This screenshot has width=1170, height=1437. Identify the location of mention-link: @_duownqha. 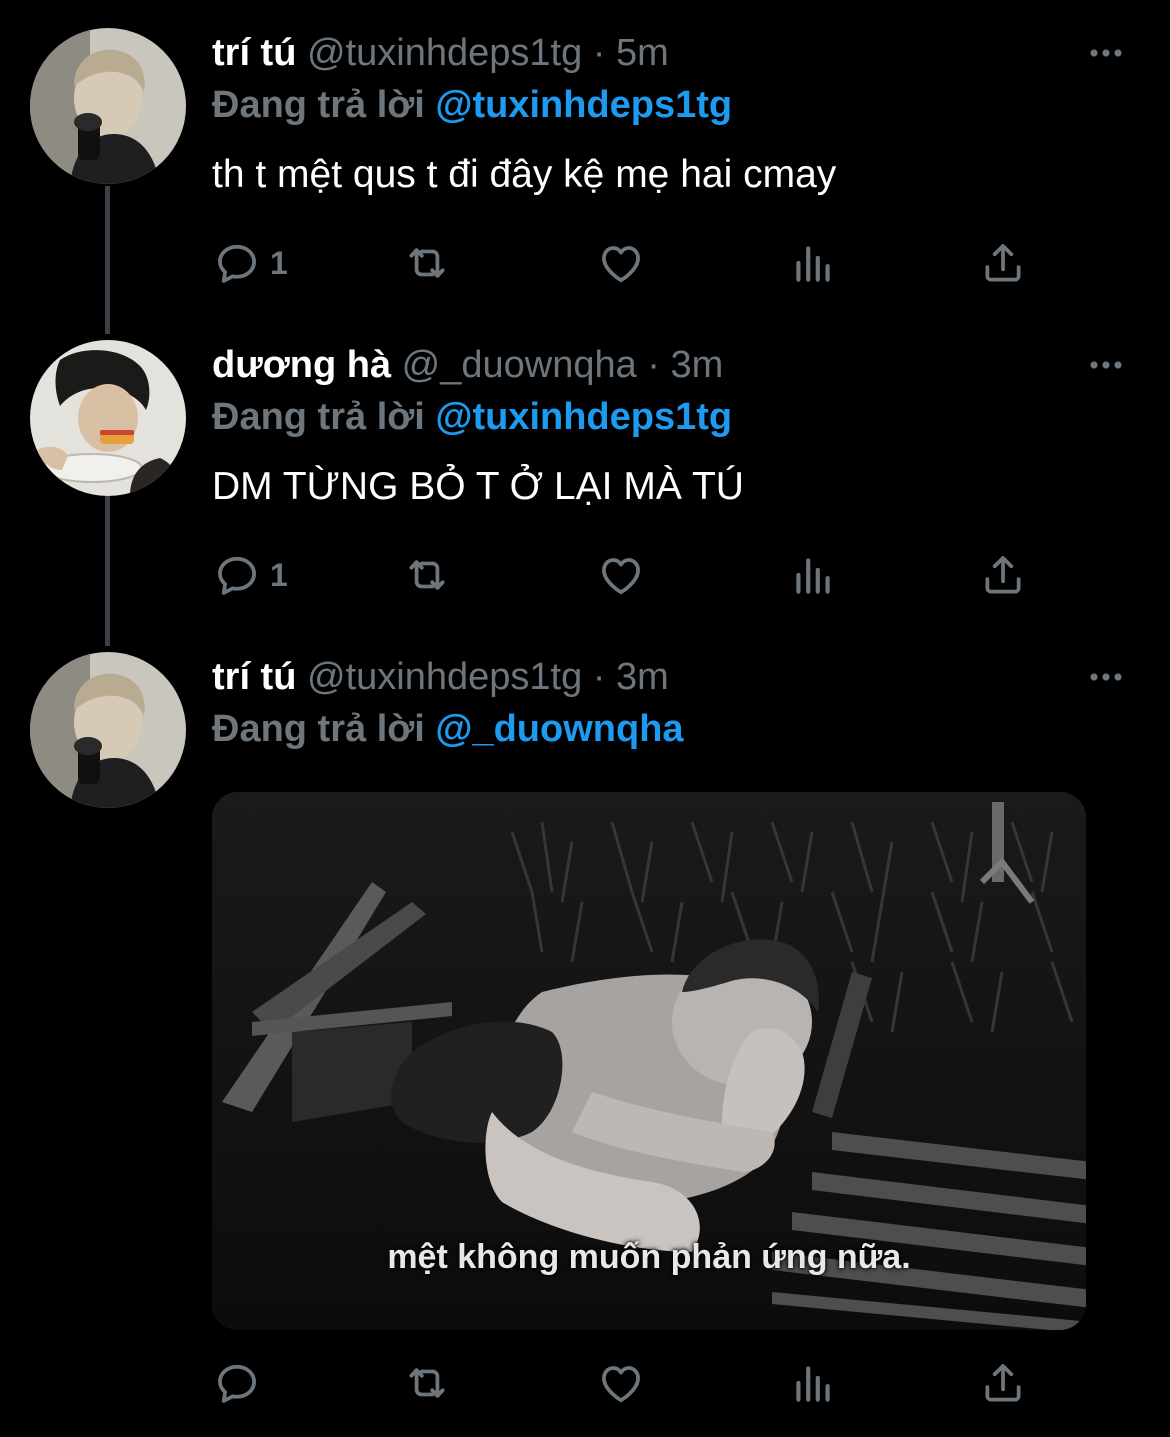
(559, 729).